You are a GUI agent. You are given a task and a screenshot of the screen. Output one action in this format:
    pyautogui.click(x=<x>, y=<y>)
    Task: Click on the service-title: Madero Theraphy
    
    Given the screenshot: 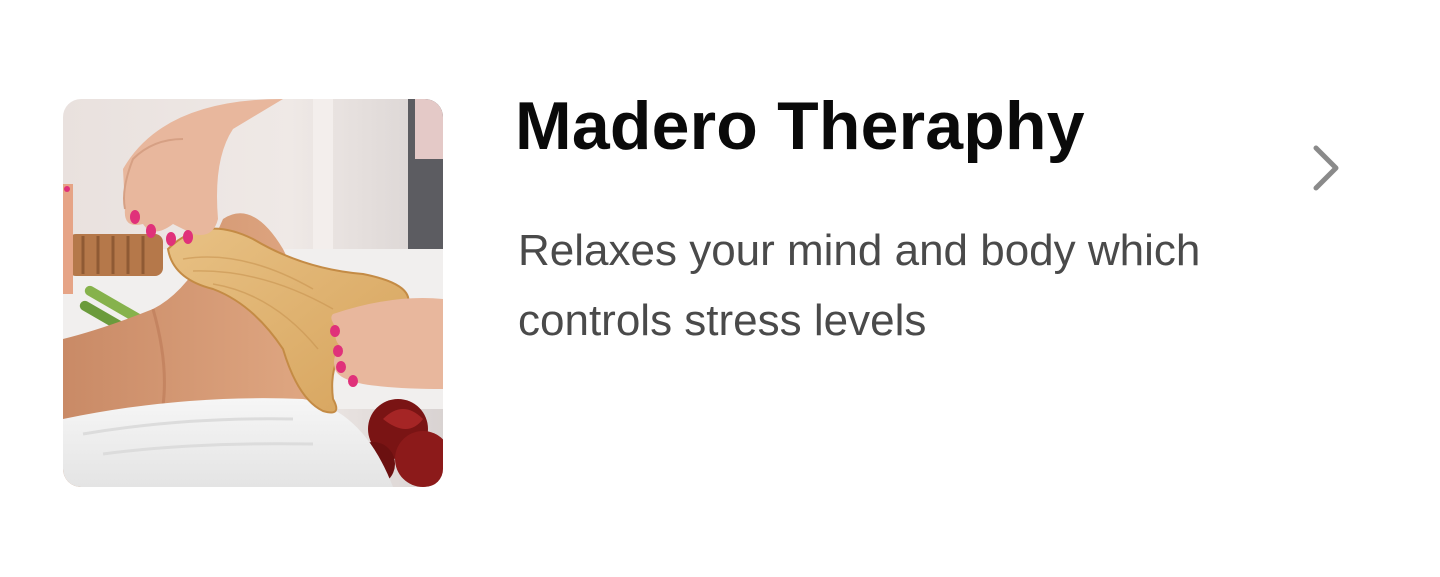 What is the action you would take?
    pyautogui.click(x=800, y=126)
    